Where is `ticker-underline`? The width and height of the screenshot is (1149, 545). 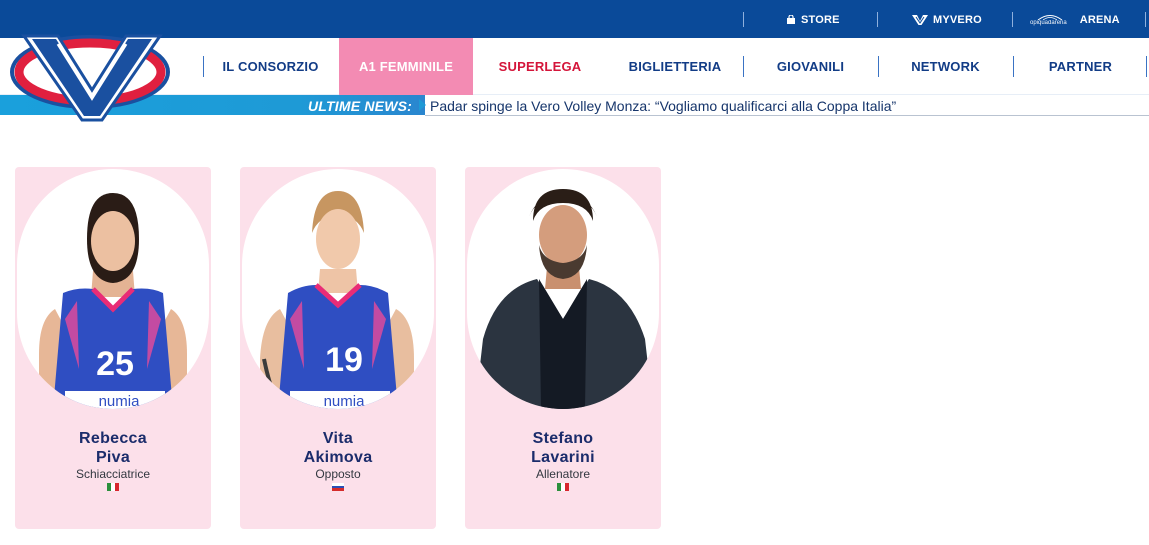 ticker-underline is located at coordinates (787, 115).